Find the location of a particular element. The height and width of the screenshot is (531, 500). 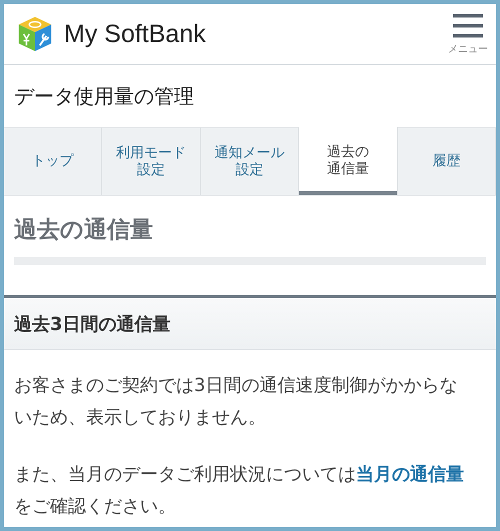

tab: トップ is located at coordinates (53, 161).